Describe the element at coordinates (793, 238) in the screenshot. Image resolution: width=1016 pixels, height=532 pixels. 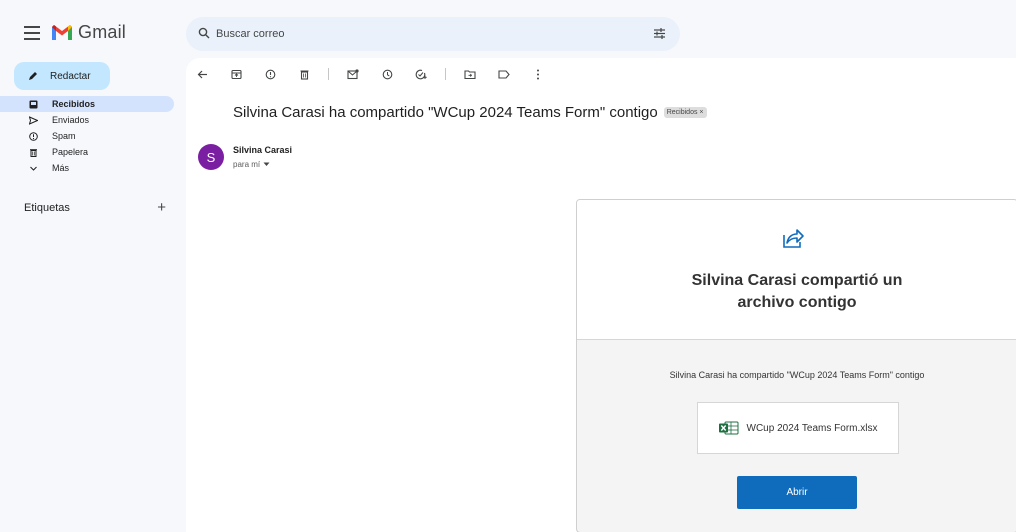
I see `share-icon` at that location.